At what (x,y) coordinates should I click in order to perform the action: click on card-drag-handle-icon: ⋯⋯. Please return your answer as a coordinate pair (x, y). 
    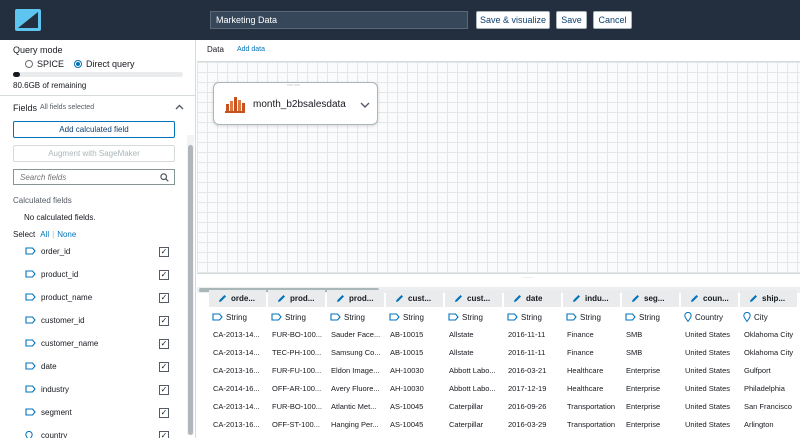
    Looking at the image, I should click on (294, 85).